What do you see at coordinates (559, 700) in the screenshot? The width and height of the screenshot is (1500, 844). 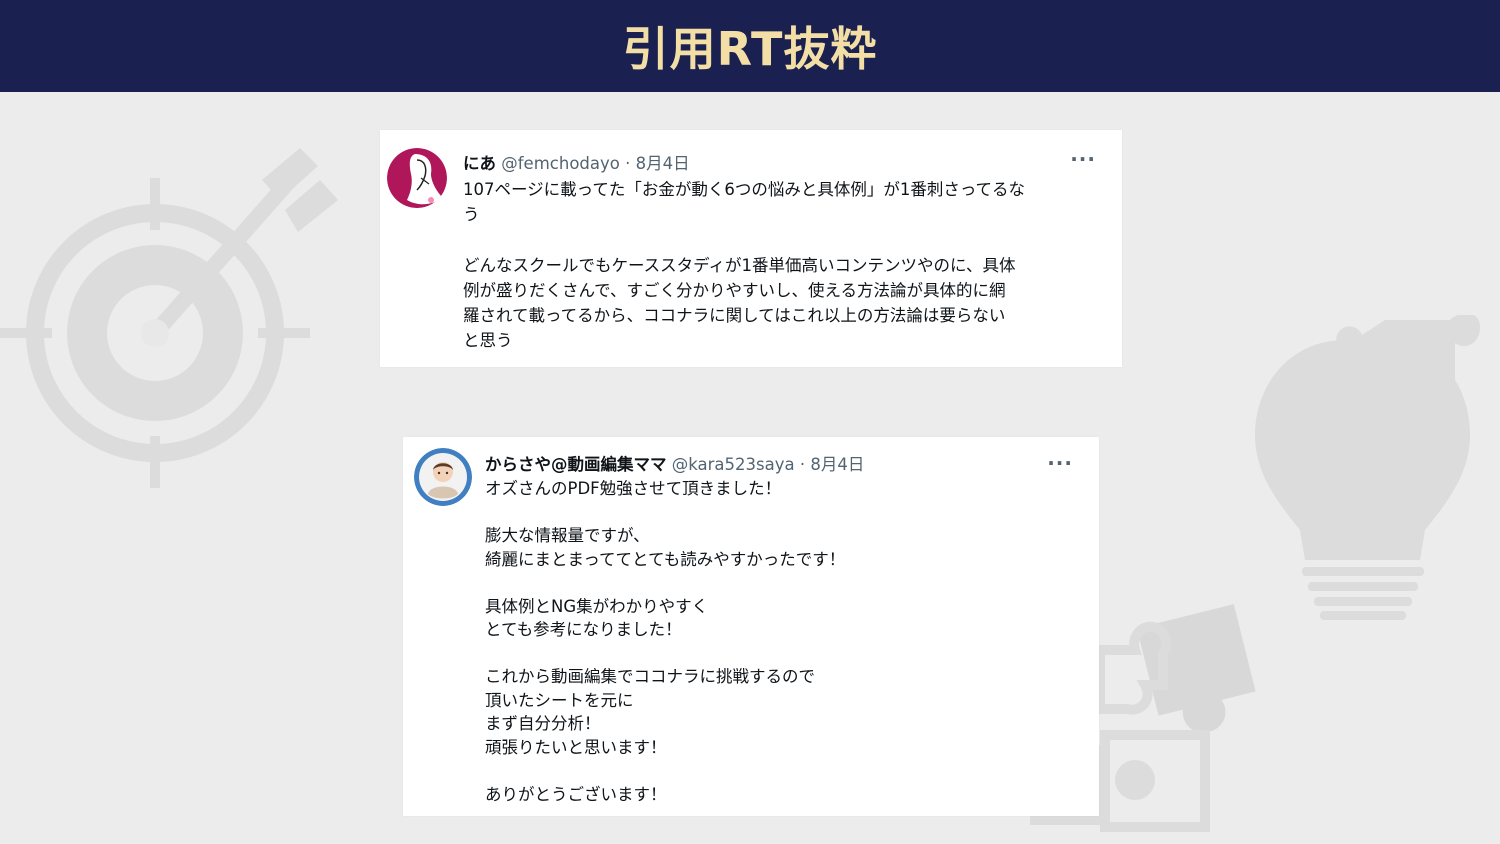 I see `text-line: 頂いたシートを元に` at bounding box center [559, 700].